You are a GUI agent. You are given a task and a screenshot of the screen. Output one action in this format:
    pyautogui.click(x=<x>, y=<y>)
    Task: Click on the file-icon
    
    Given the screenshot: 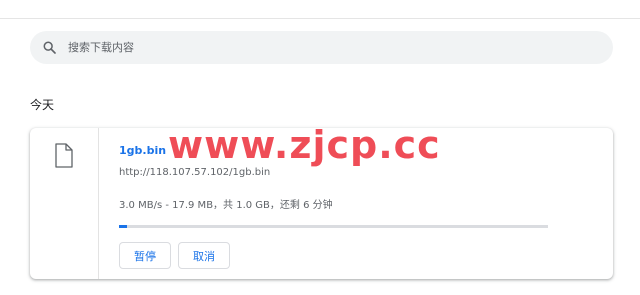 What is the action you would take?
    pyautogui.click(x=64, y=156)
    